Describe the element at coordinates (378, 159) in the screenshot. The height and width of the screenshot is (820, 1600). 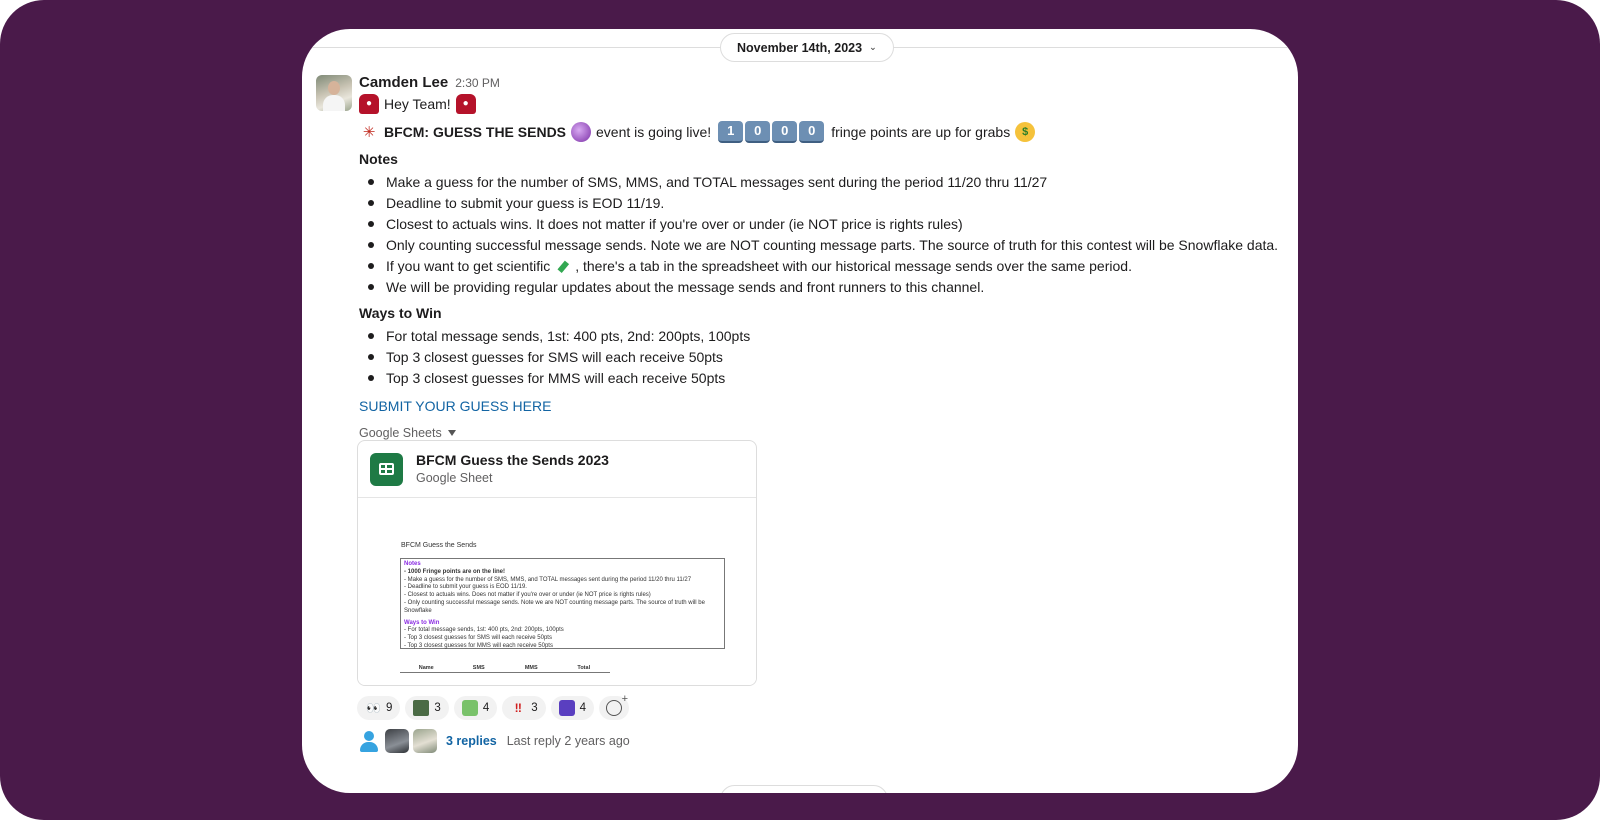
I see `notes-title: Notes` at that location.